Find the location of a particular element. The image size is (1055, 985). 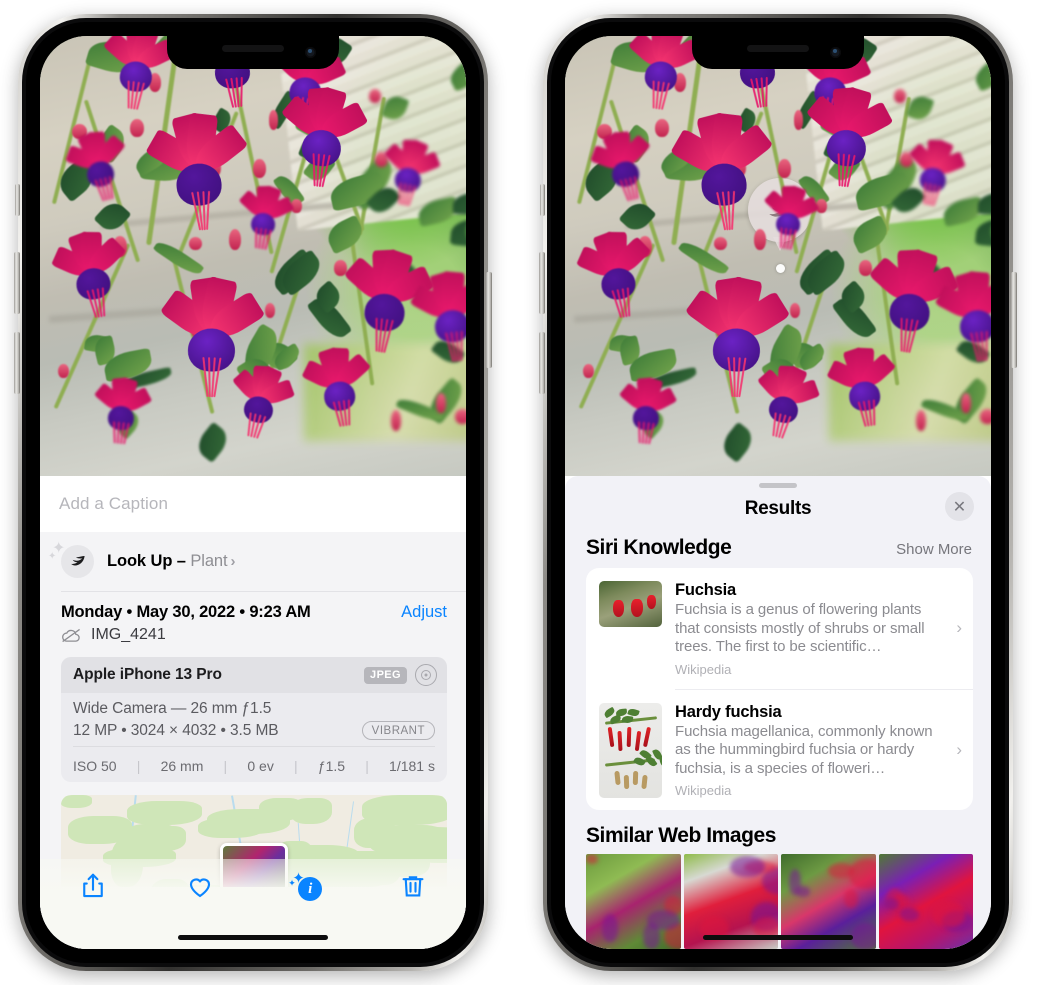

size-row: 12 MP • 3024 × 4032 • 3.5 MB VIBRANT is located at coordinates (254, 730).